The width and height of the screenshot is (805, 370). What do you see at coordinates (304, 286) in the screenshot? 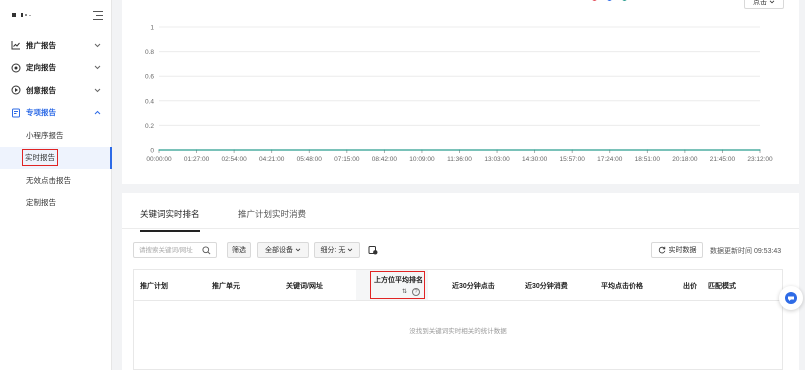
I see `column-header-keyword: 关键词/网址` at bounding box center [304, 286].